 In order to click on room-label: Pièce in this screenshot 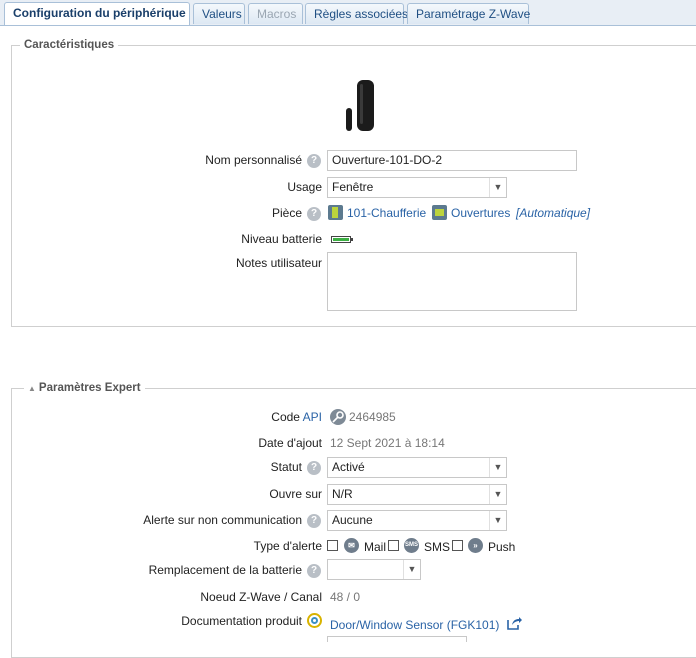, I will do `click(286, 213)`.